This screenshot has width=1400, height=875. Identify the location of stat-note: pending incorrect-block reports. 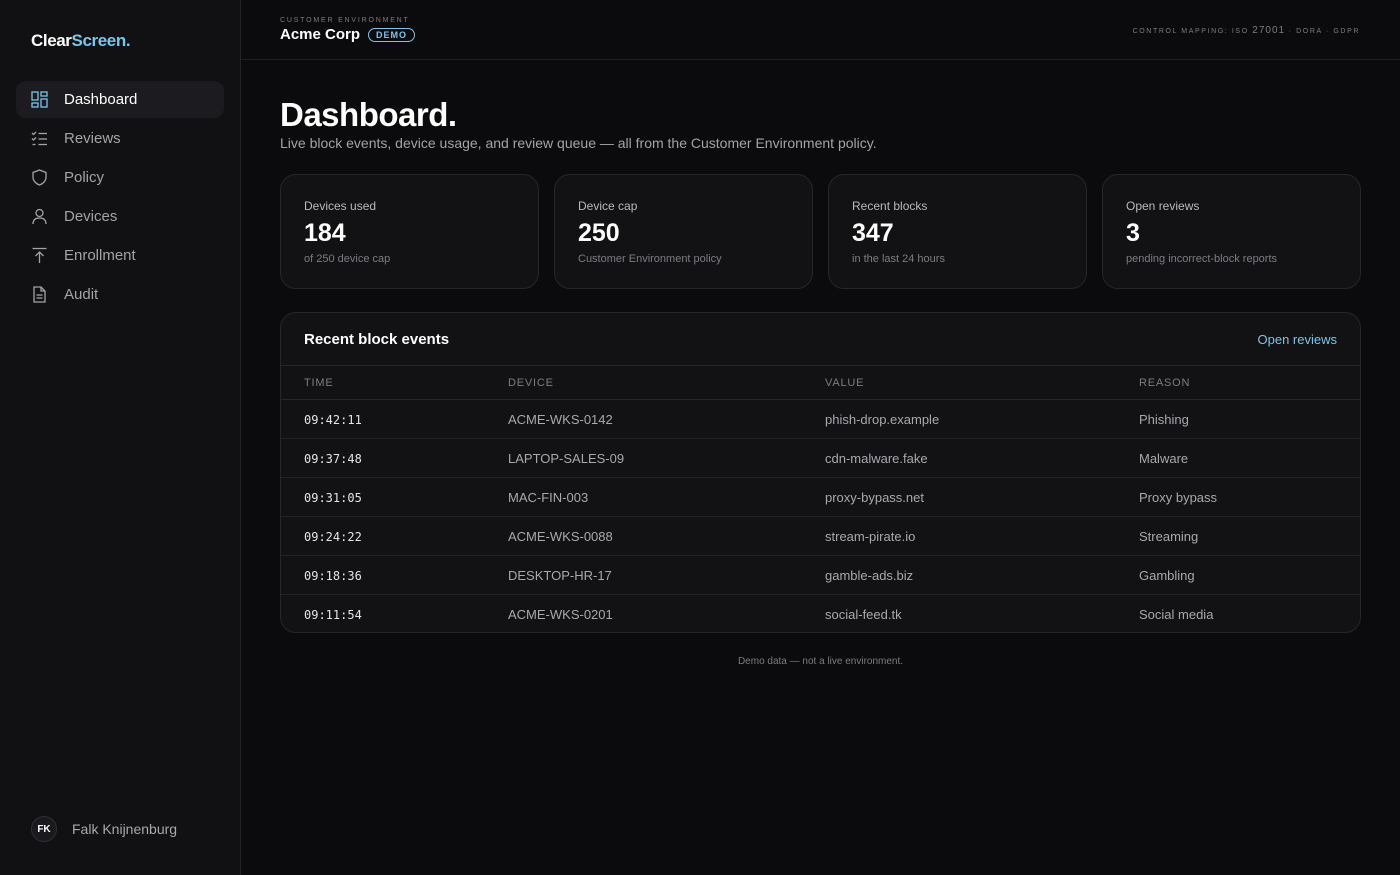
(1202, 259).